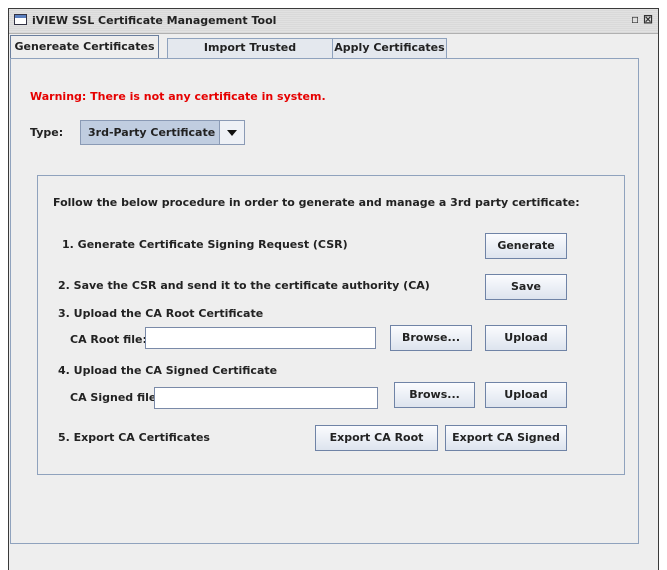 This screenshot has height=570, width=667. Describe the element at coordinates (115, 397) in the screenshot. I see `ca-signed-file-label: CA Signed file:` at that location.